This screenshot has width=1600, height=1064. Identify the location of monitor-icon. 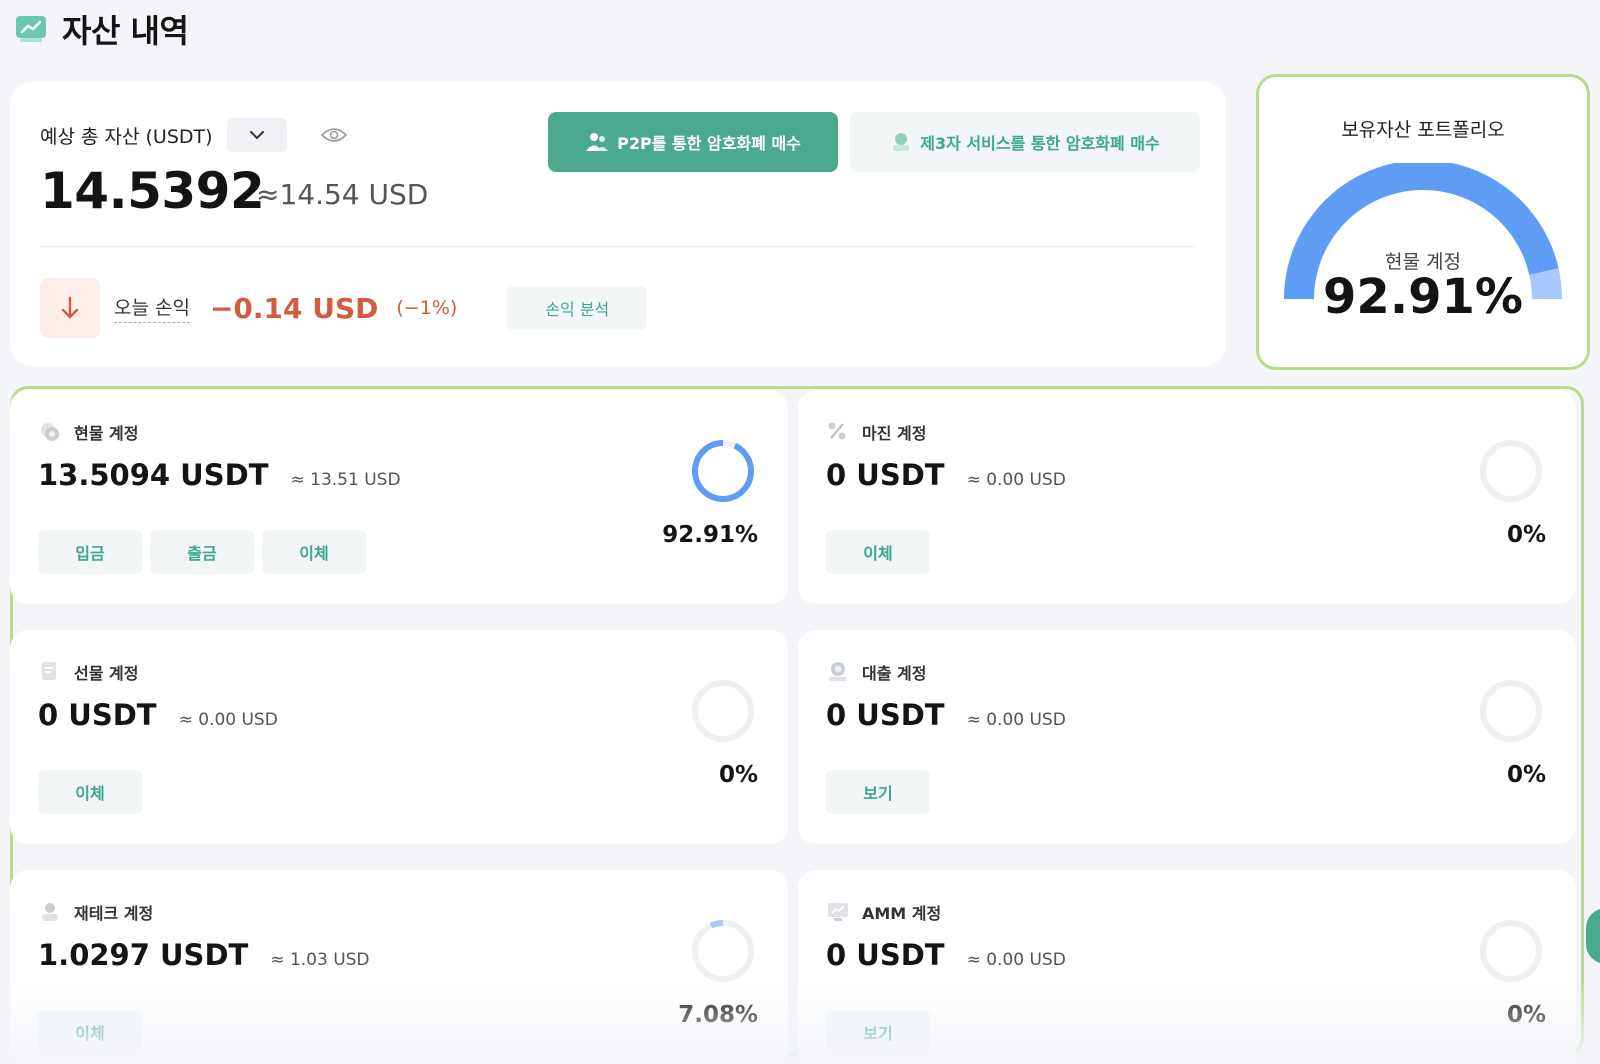
(838, 912).